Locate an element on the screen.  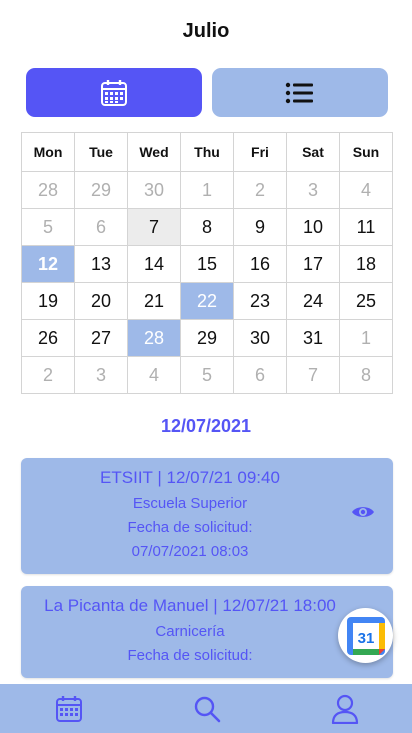
calendar-day-selected: 12 is located at coordinates (48, 264).